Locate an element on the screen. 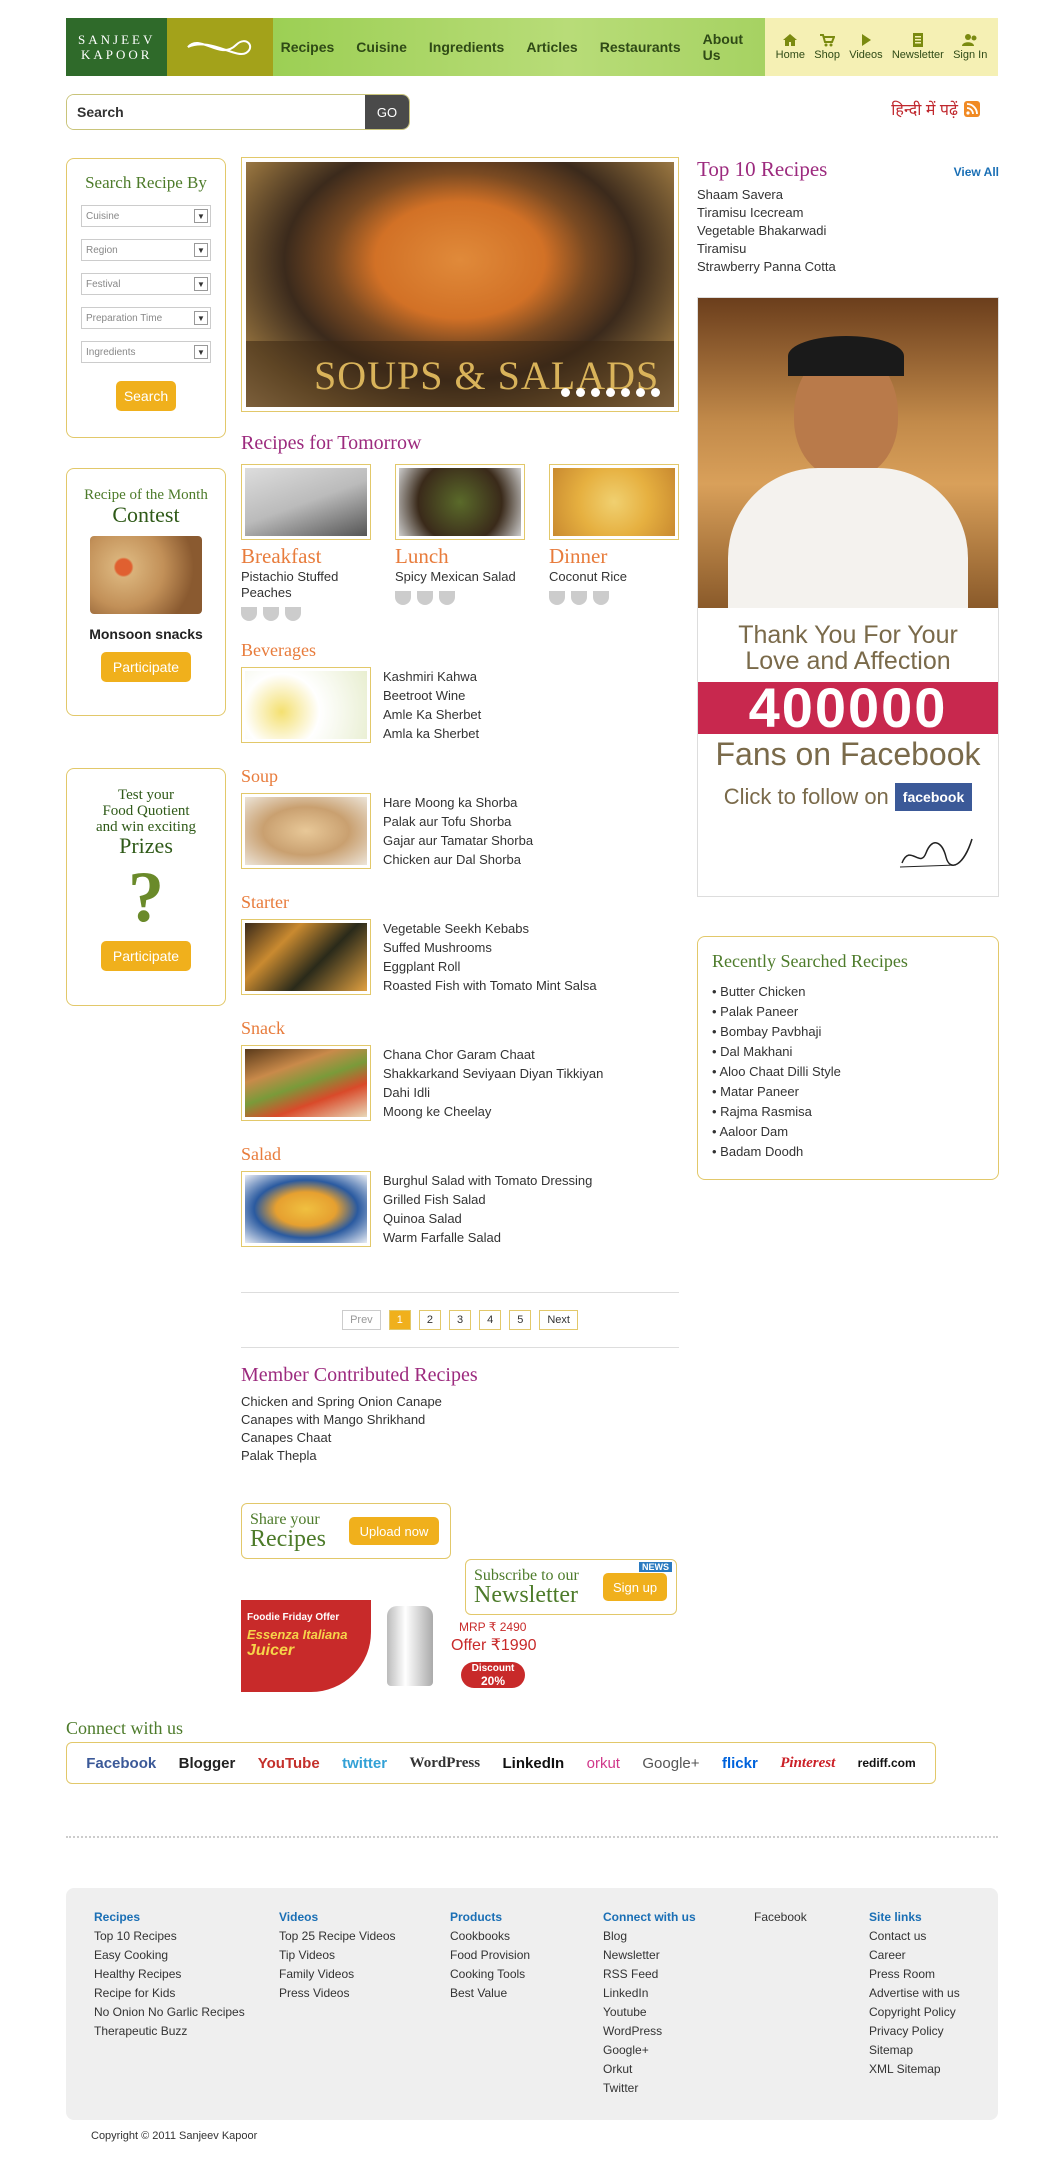  recipe-link: Vegetable Bhakarwadi is located at coordinates (848, 231).